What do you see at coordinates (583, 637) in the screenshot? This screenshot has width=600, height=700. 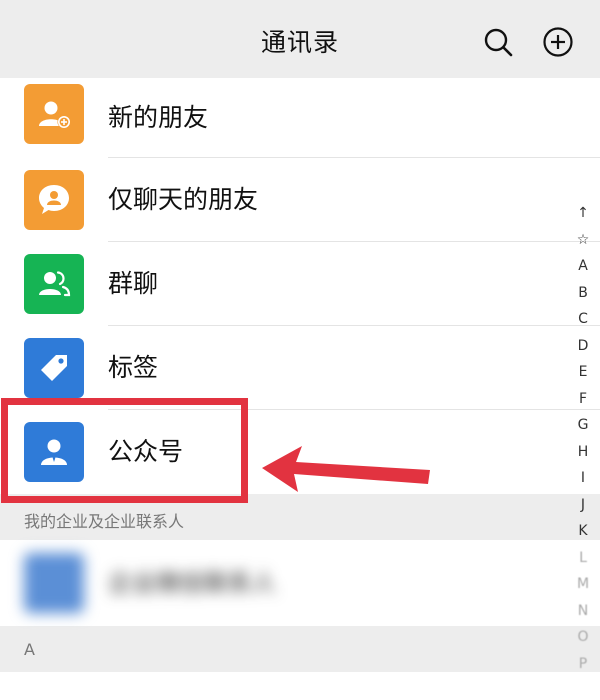 I see `index-letter: O` at bounding box center [583, 637].